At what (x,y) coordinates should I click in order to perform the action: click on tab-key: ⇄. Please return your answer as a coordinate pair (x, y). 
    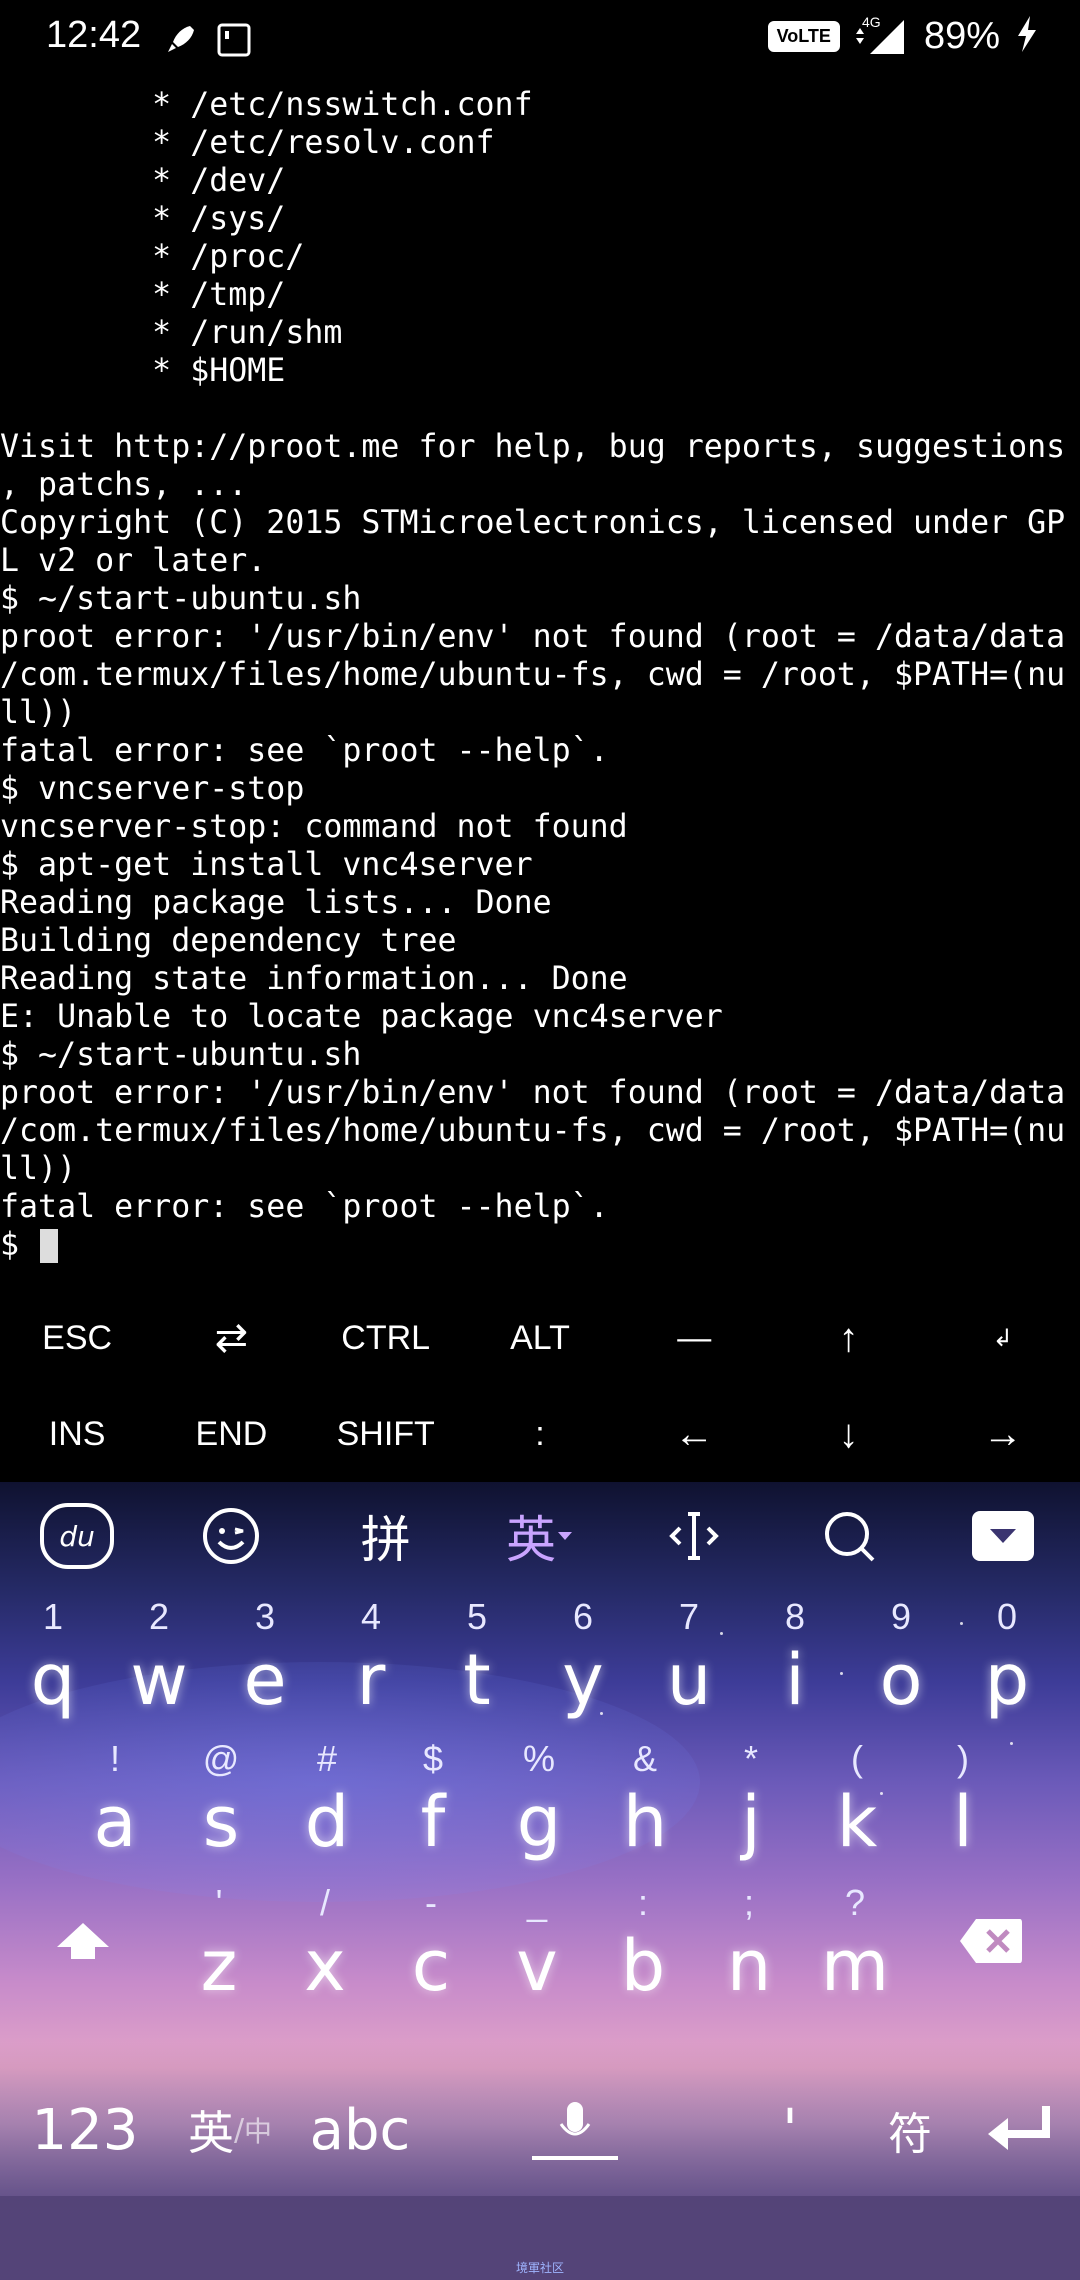
    Looking at the image, I should click on (231, 1338).